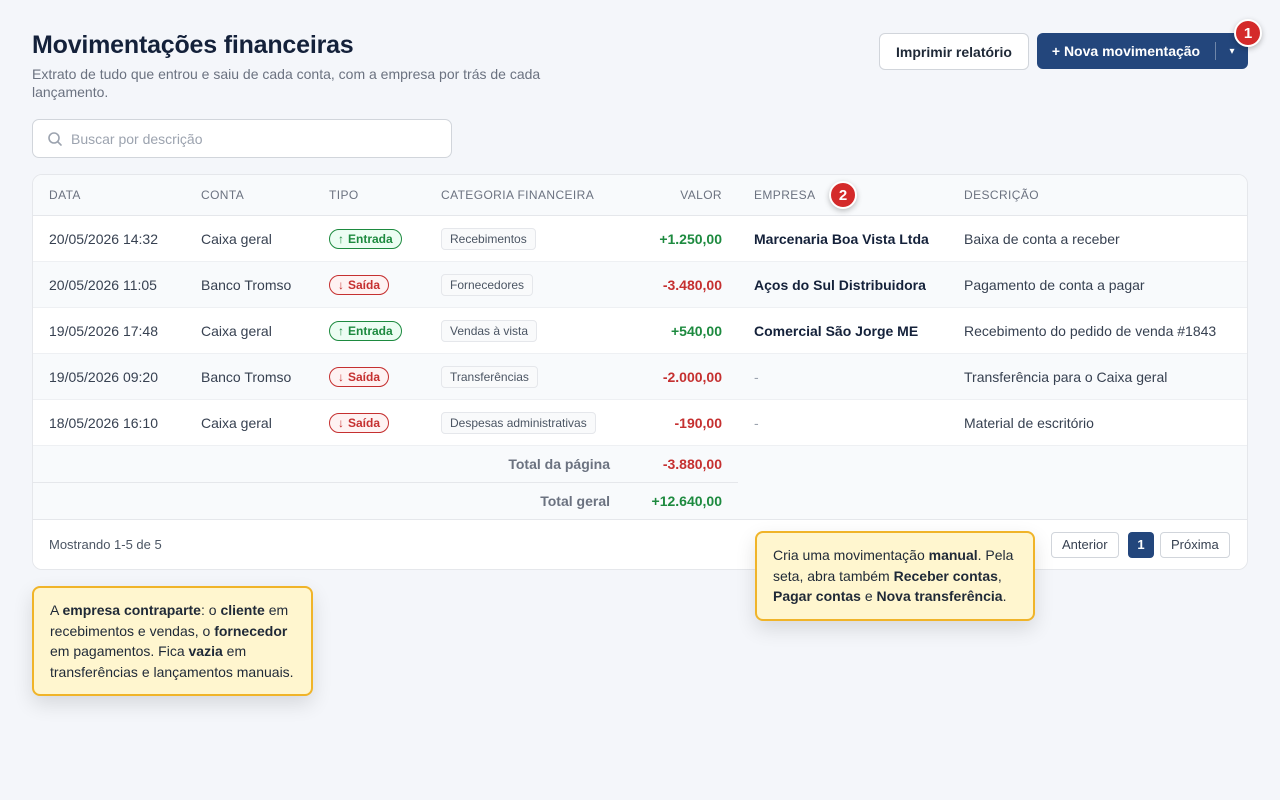  Describe the element at coordinates (841, 239) in the screenshot. I see `cell-empresa: Marcenaria Boa Vista Ltda` at that location.